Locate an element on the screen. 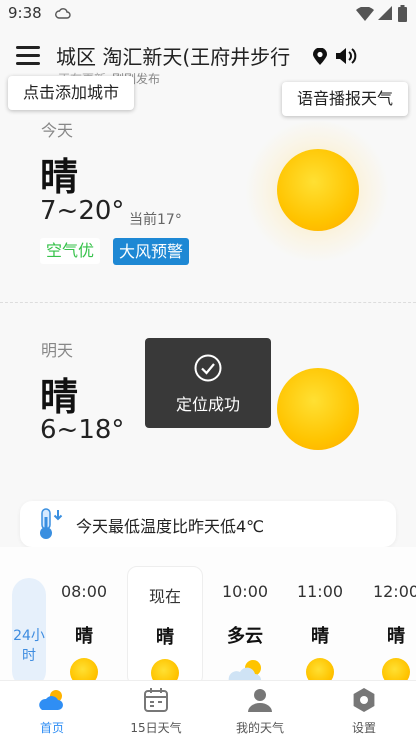 This screenshot has width=416, height=739. voice-broadcast-tooltip: 语音播报天气 is located at coordinates (345, 99).